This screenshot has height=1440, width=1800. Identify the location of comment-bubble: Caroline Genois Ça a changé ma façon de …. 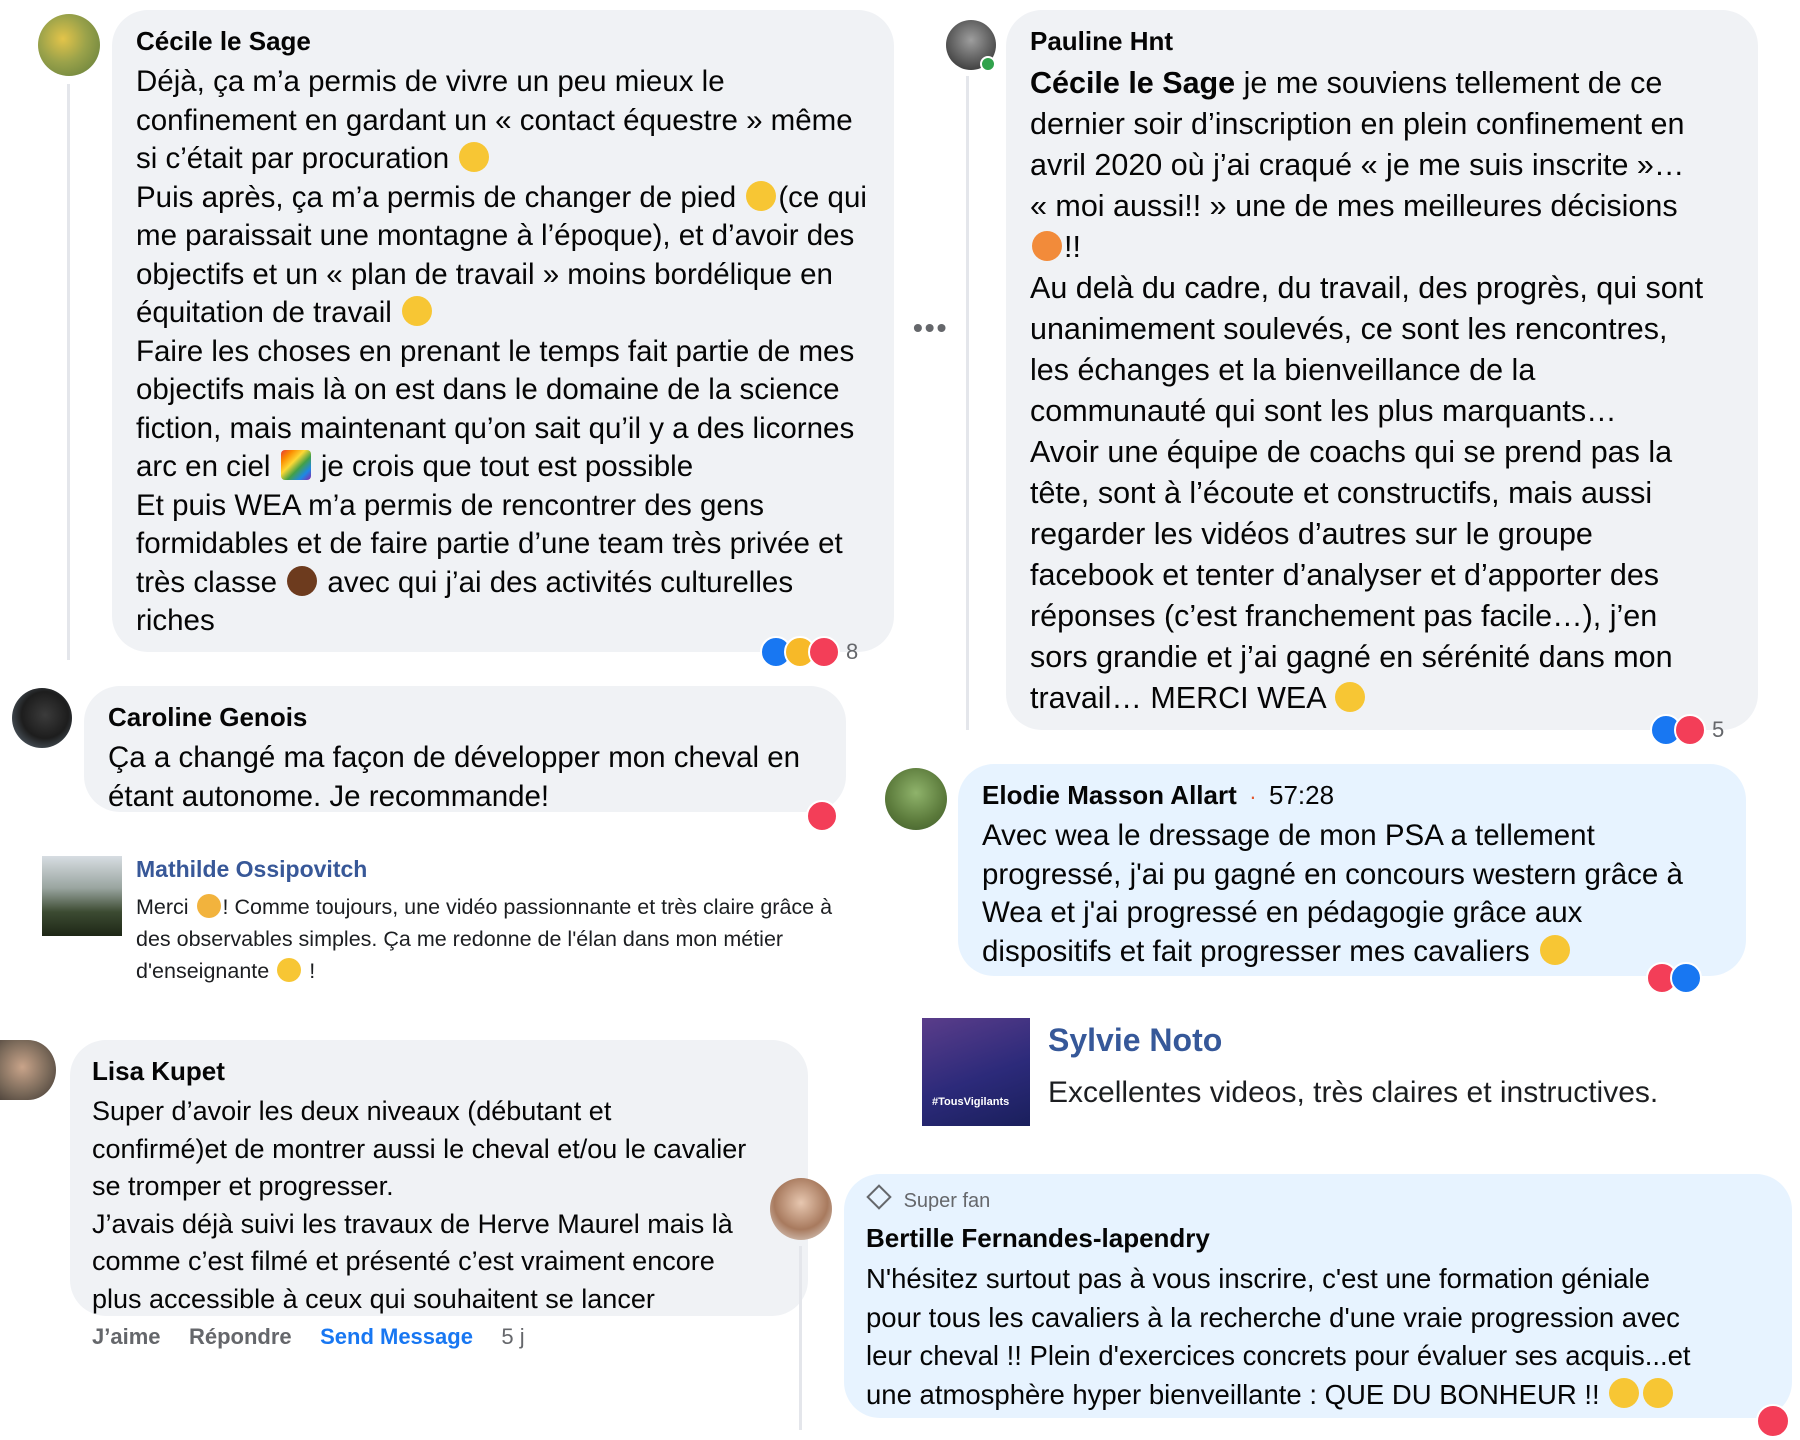
(465, 749).